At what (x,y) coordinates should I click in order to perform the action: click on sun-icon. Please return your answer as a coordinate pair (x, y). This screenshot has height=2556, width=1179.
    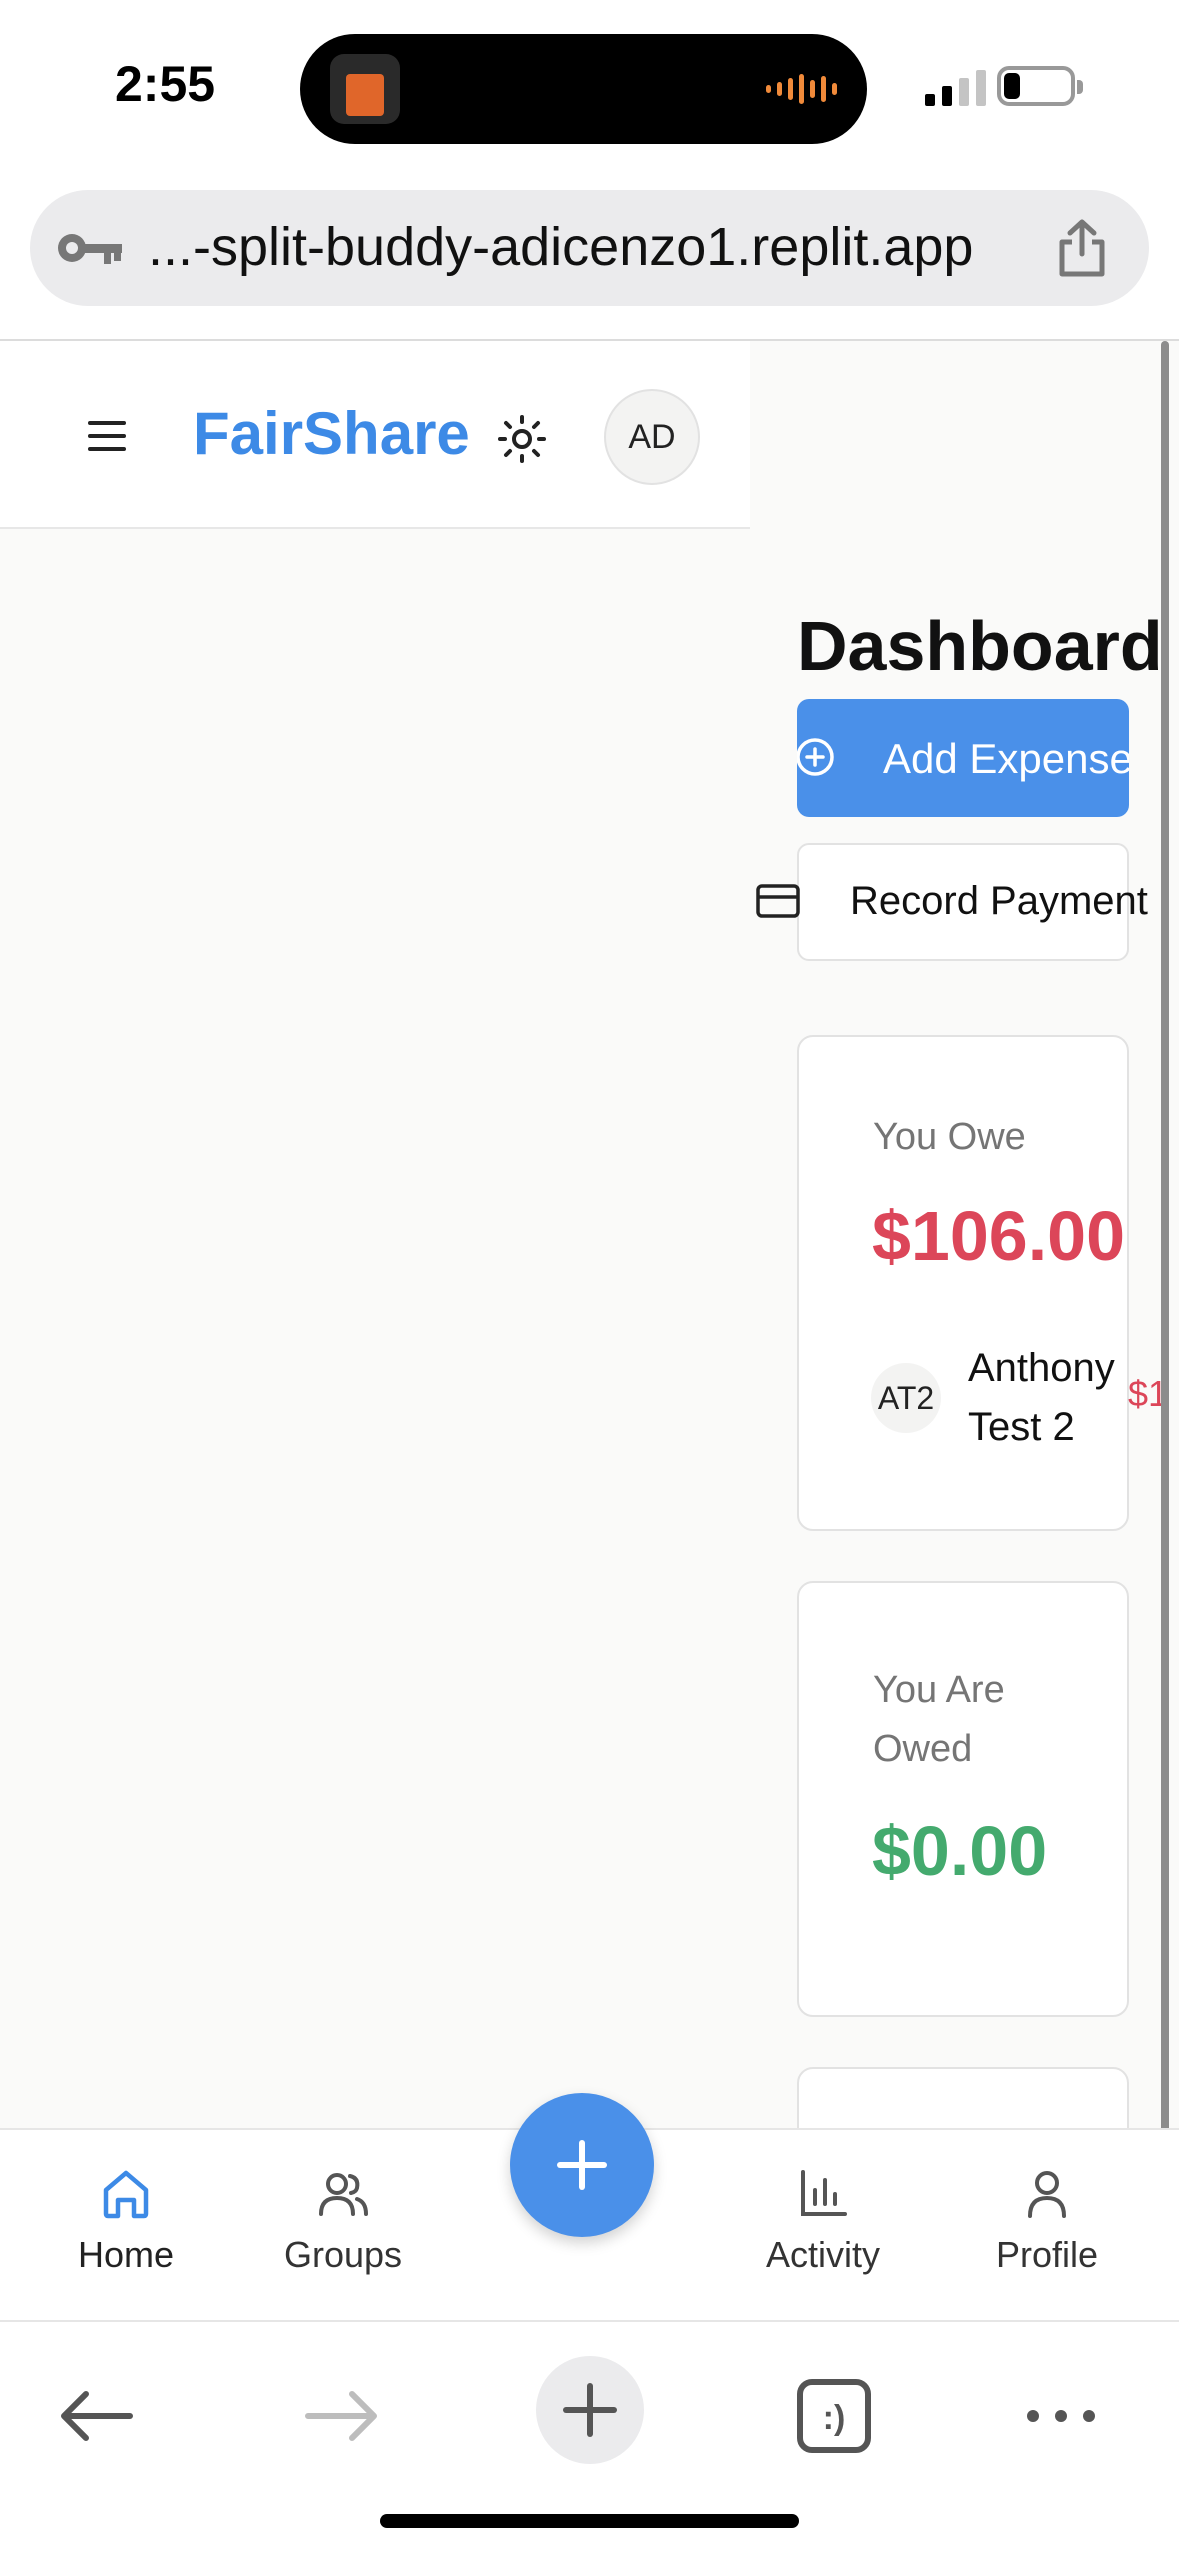
    Looking at the image, I should click on (522, 439).